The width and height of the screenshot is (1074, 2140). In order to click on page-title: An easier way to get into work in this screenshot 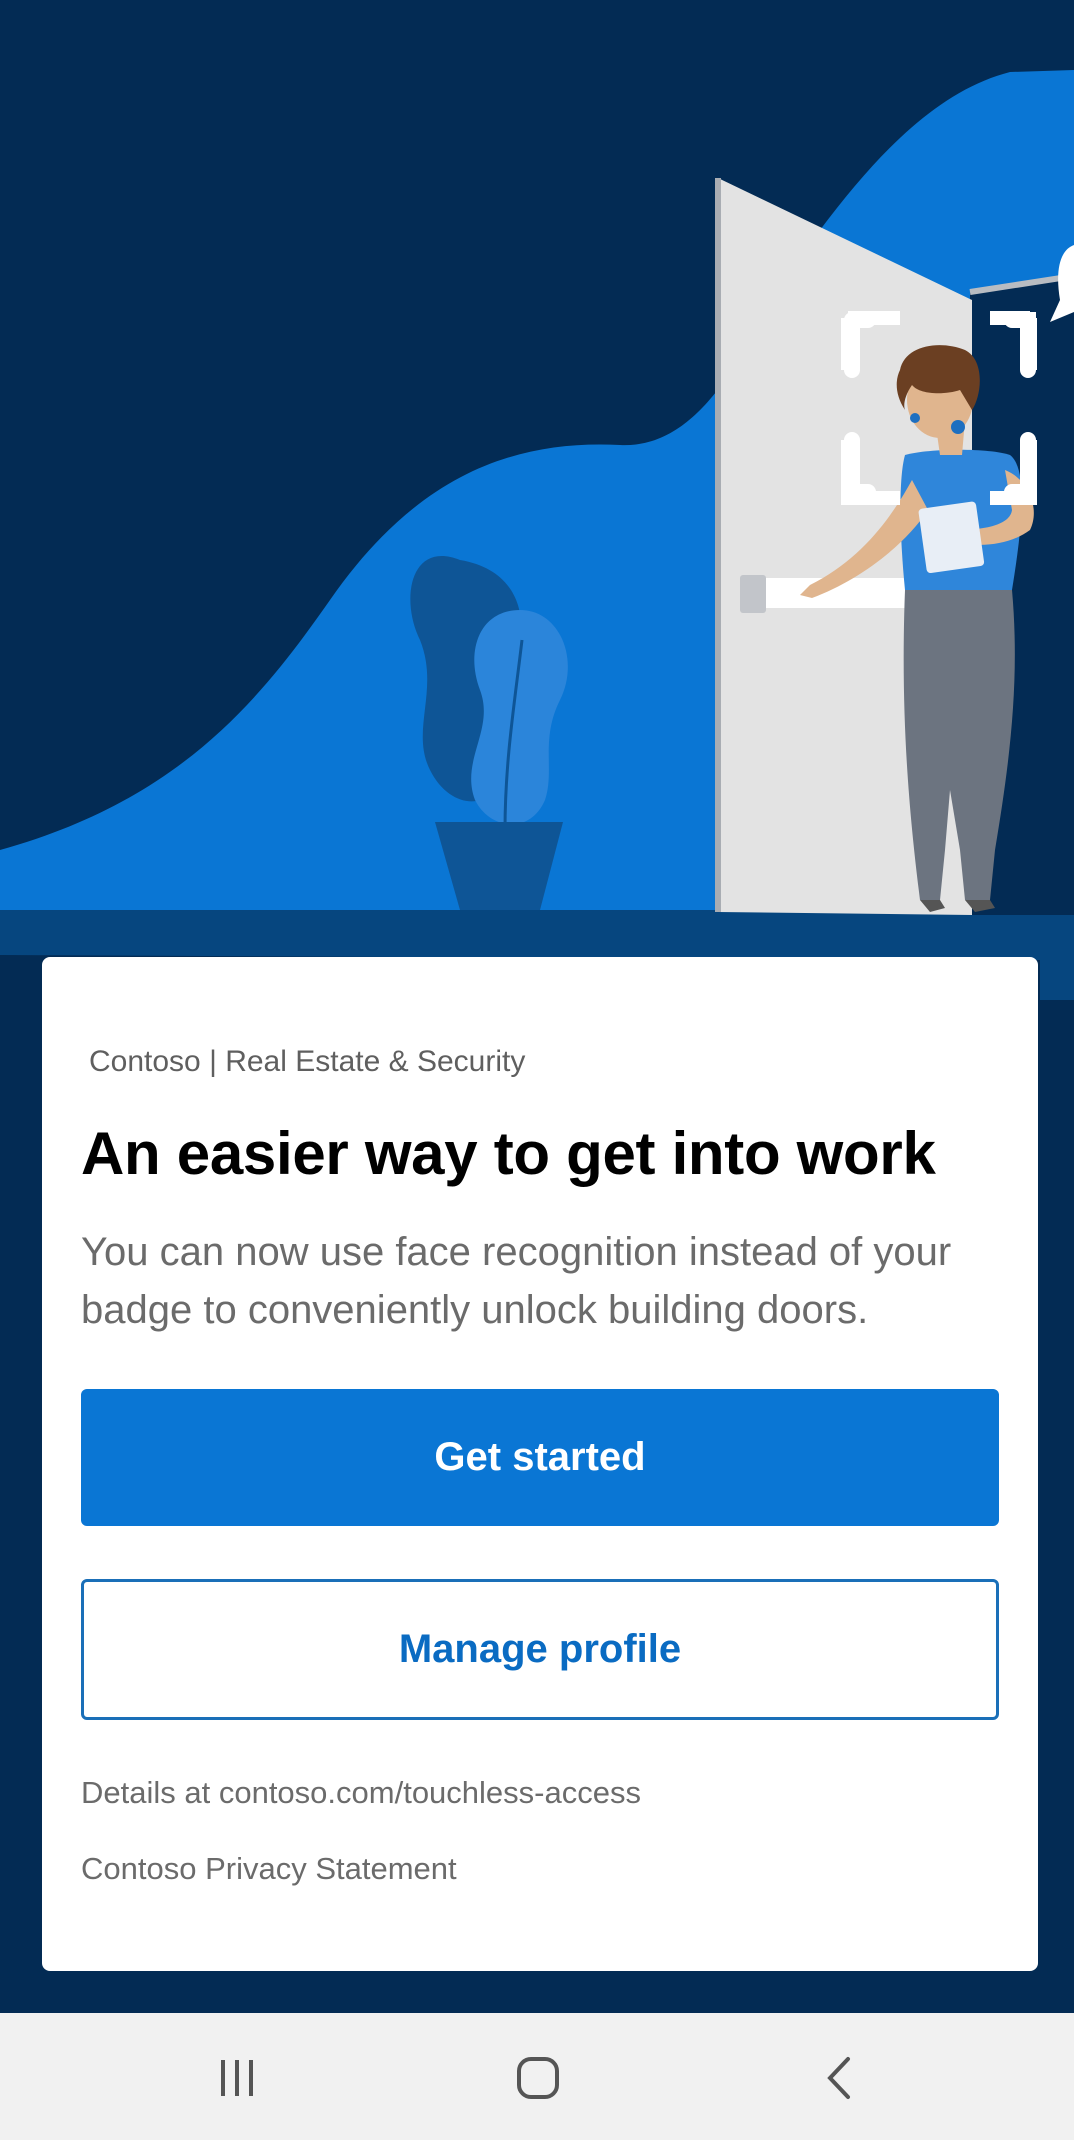, I will do `click(508, 1153)`.